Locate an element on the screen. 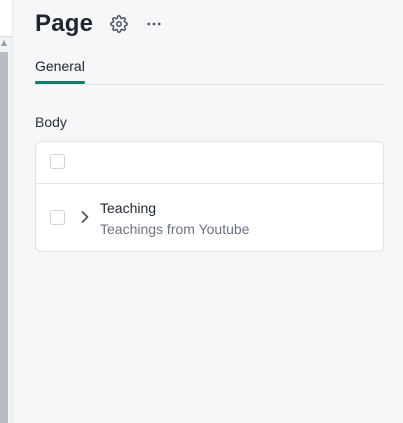 The height and width of the screenshot is (423, 403). expand-button is located at coordinates (85, 217).